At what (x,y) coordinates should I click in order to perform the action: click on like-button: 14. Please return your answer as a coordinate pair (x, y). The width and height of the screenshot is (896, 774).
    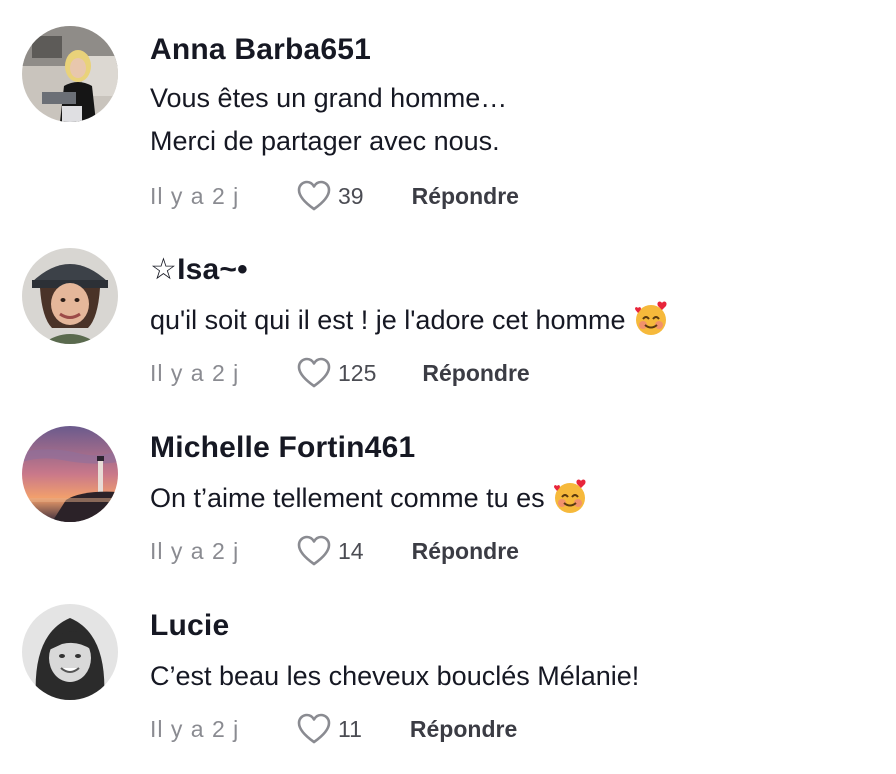
    Looking at the image, I should click on (330, 551).